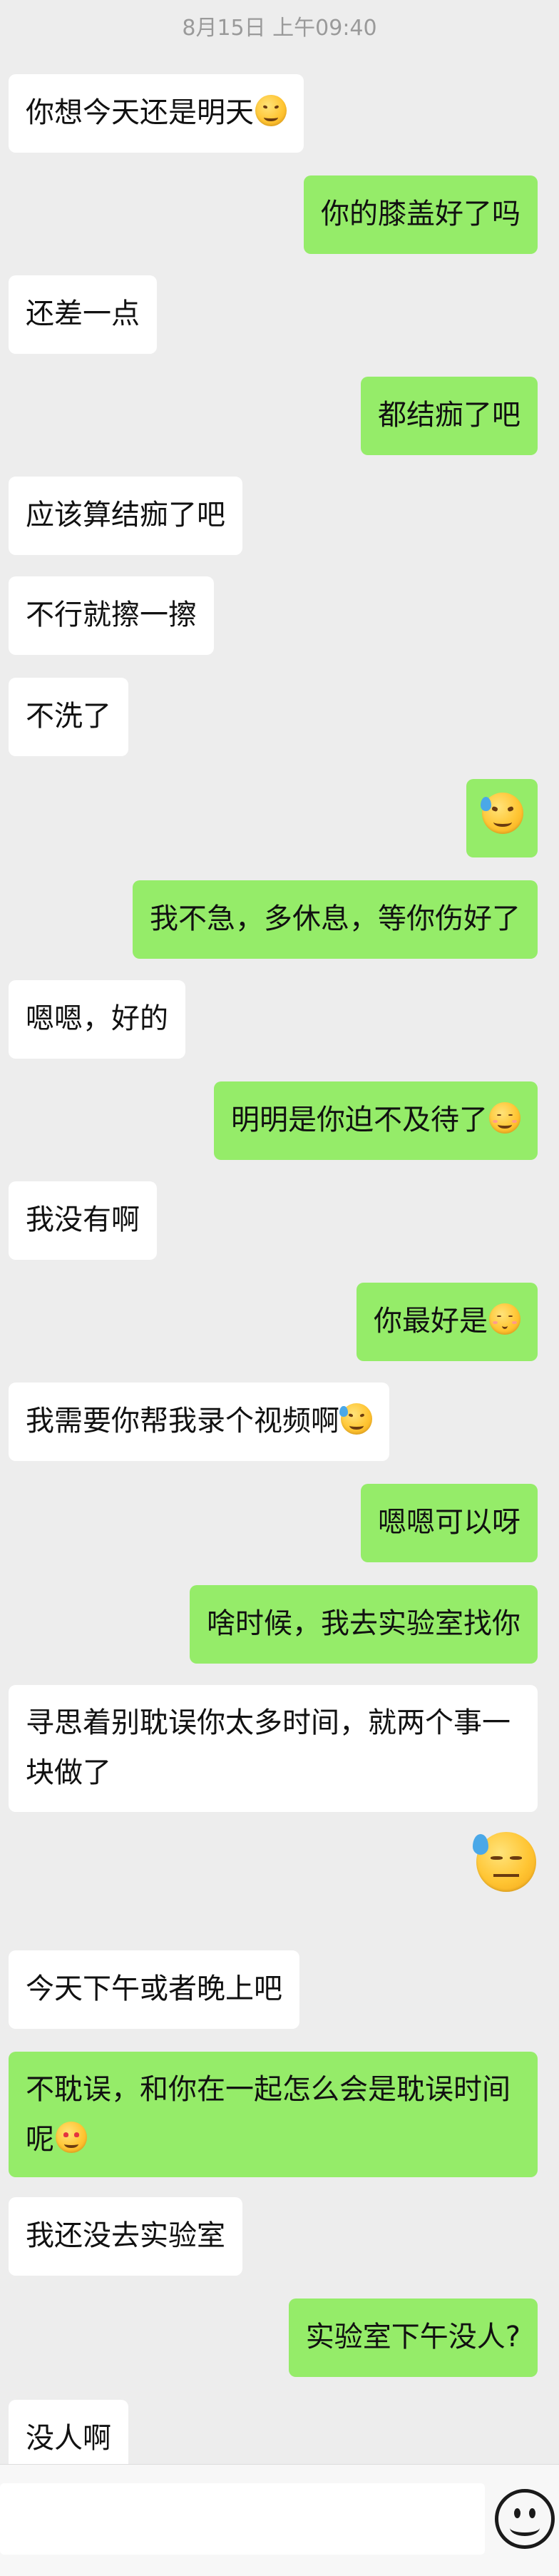 The image size is (559, 2576). I want to click on message-text: 应该算结痂了吧, so click(125, 515).